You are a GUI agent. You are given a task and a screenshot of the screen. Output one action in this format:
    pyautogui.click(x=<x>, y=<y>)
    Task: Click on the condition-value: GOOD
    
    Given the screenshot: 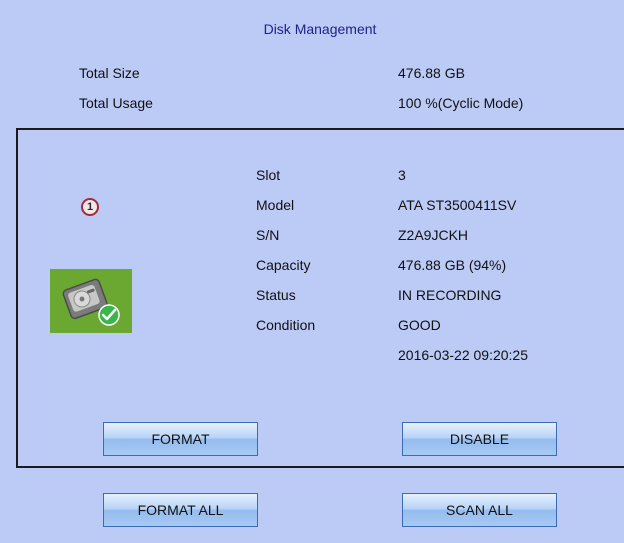 What is the action you would take?
    pyautogui.click(x=419, y=325)
    